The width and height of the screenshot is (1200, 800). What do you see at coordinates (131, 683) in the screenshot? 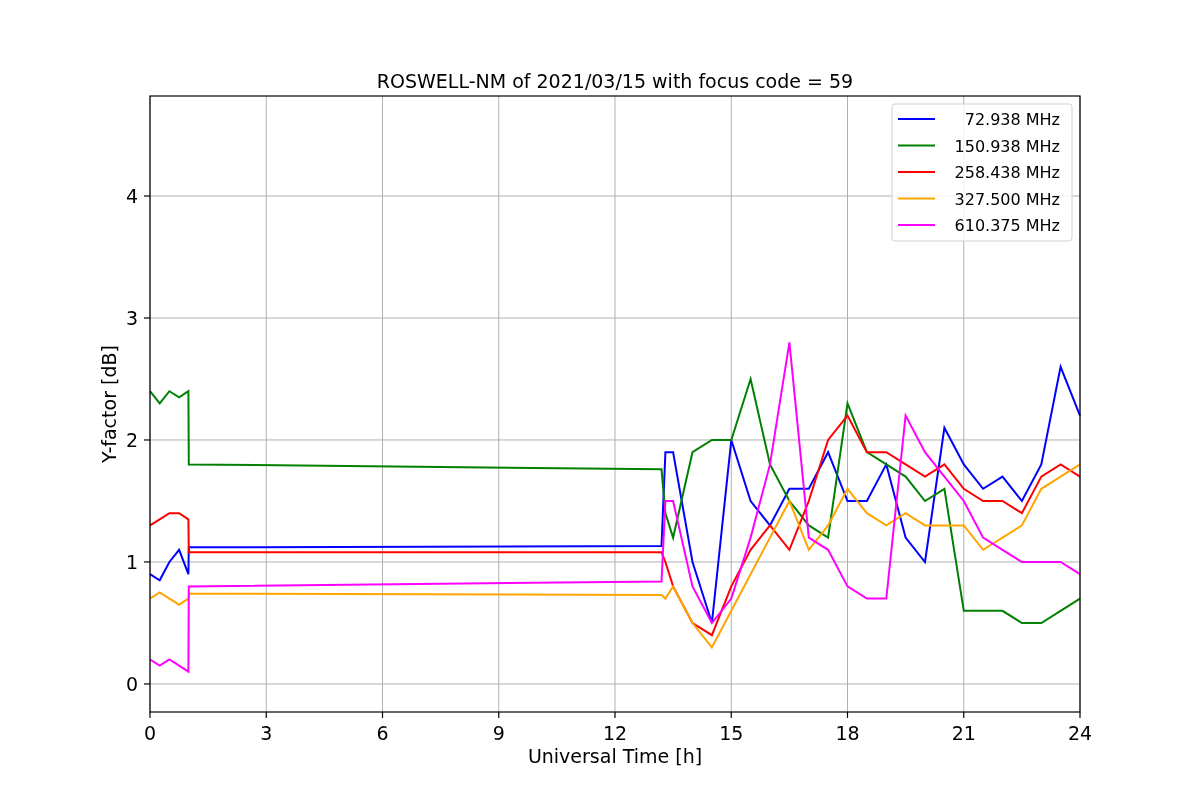
I see `y-tick-label: 0` at bounding box center [131, 683].